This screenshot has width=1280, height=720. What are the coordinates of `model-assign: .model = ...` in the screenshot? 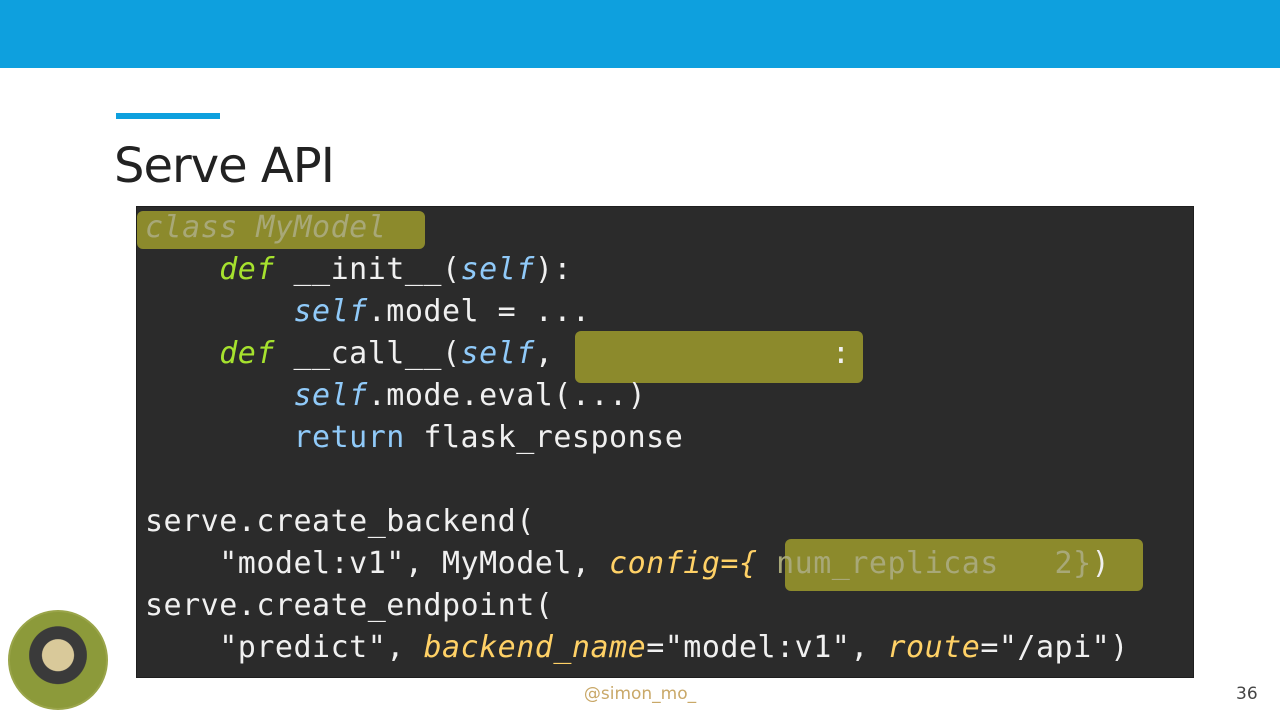 It's located at (479, 311).